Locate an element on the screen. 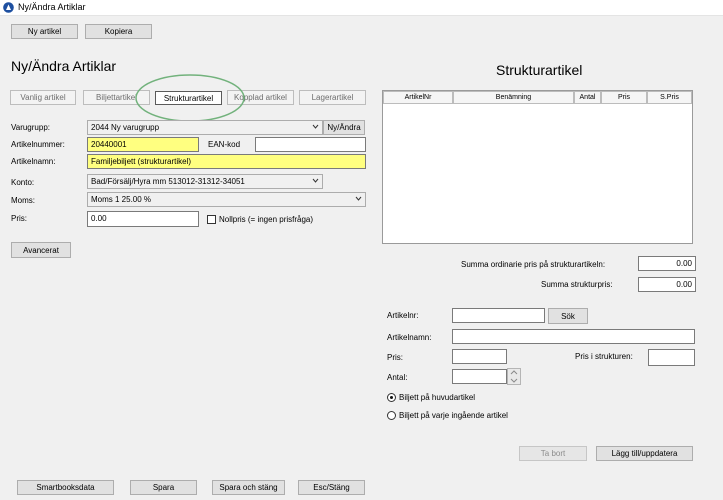 This screenshot has width=723, height=500. add-update-button: Lägg till/uppdatera is located at coordinates (644, 453).